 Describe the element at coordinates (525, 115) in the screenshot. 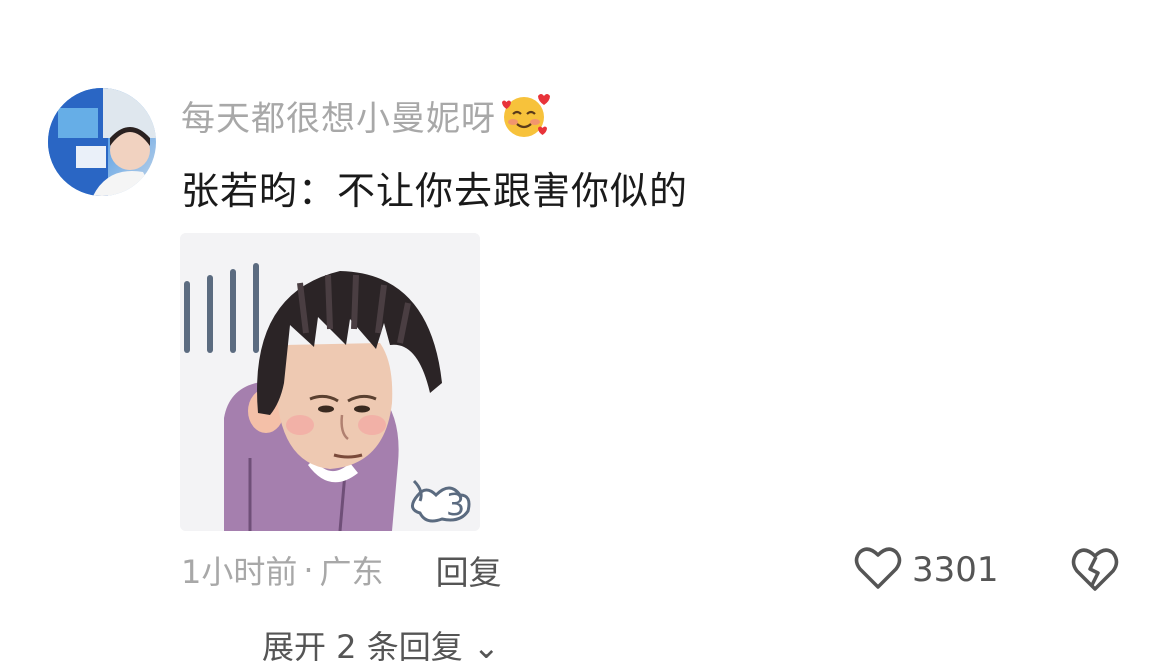

I see `smiling-face-with-hearts-icon` at that location.